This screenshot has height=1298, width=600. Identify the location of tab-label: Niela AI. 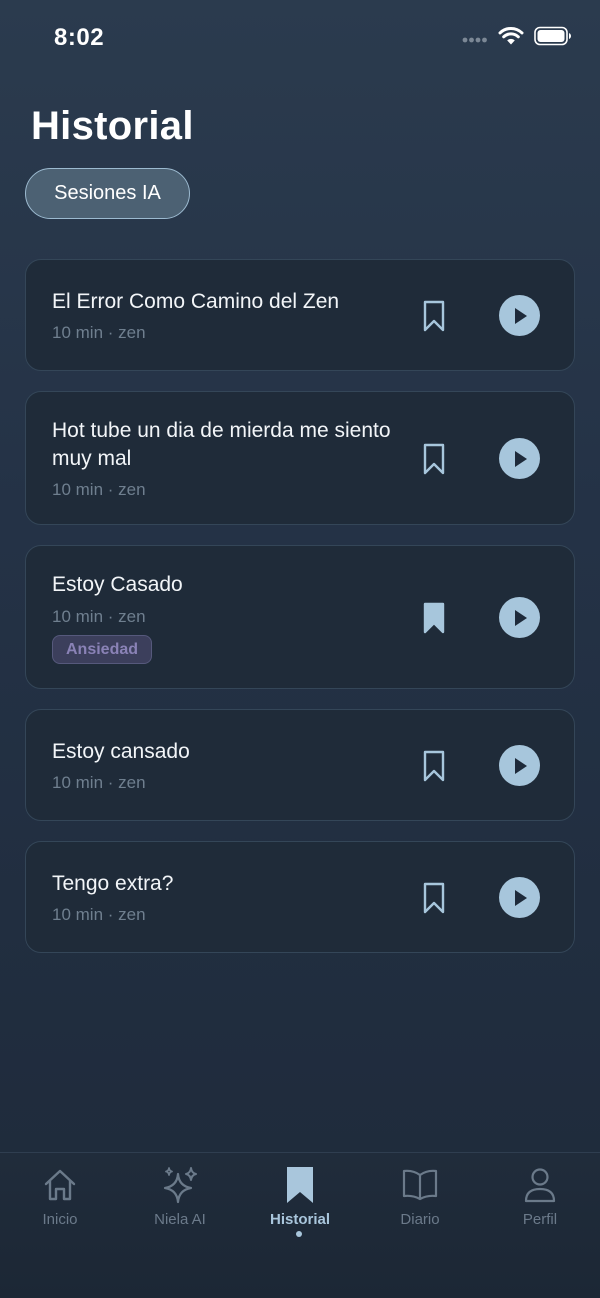
(180, 1219).